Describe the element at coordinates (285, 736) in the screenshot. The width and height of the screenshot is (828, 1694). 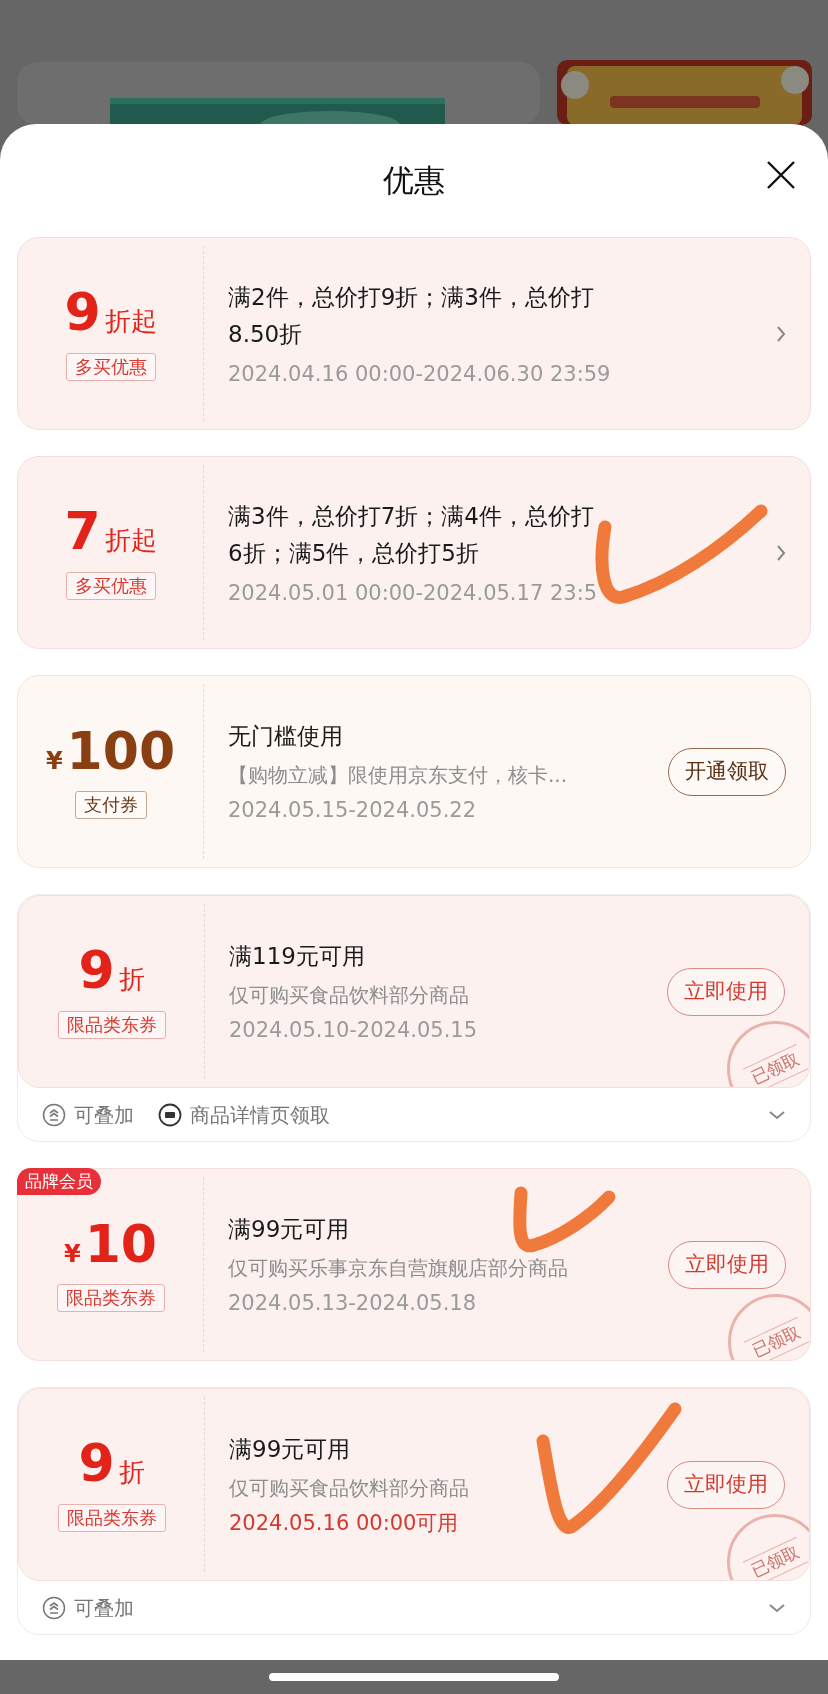
I see `coupon-title: 无门槛使用` at that location.